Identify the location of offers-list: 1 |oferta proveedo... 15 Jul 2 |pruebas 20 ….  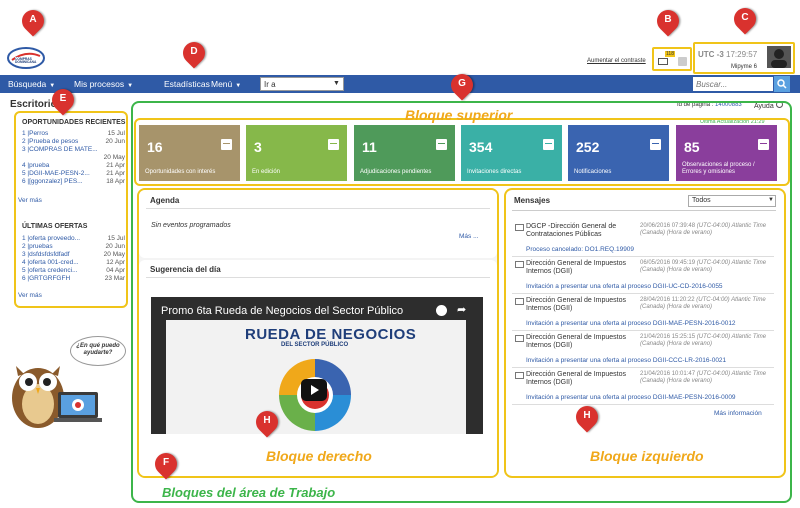
(73, 259).